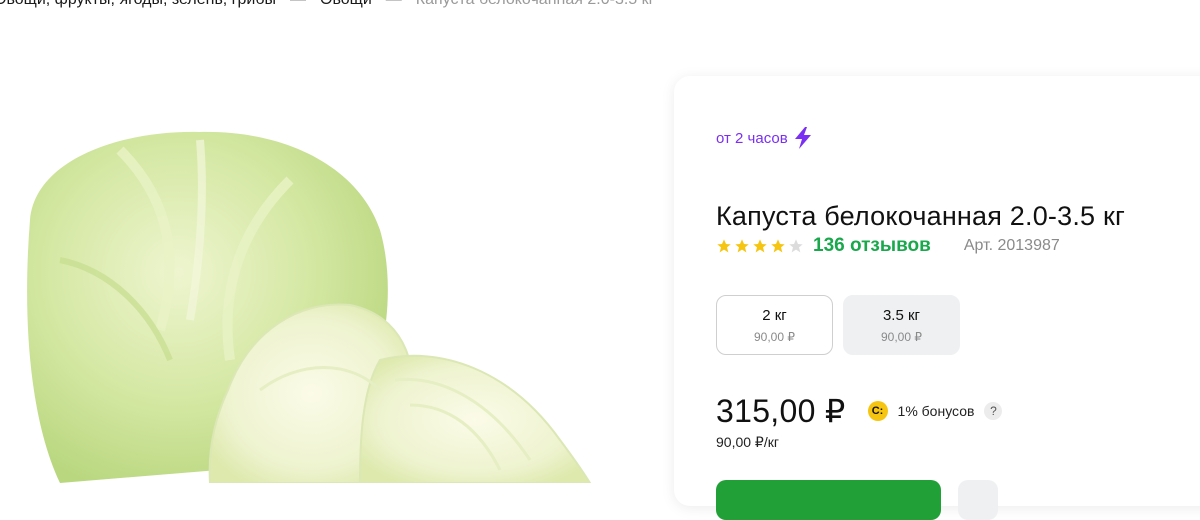 The height and width of the screenshot is (520, 1200). What do you see at coordinates (535, 4) in the screenshot?
I see `breadcrumb-item-current: Капуста белокочанная 2.0-3.5 кг` at bounding box center [535, 4].